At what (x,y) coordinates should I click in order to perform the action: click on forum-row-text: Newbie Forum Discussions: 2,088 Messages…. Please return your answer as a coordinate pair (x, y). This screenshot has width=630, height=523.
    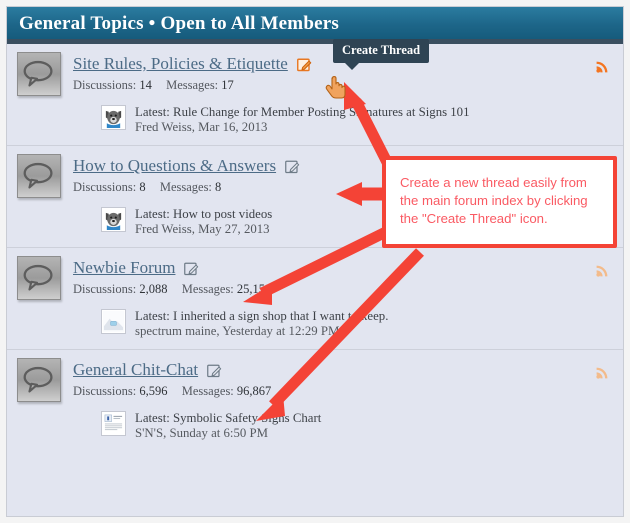
    Looking at the image, I should click on (343, 276).